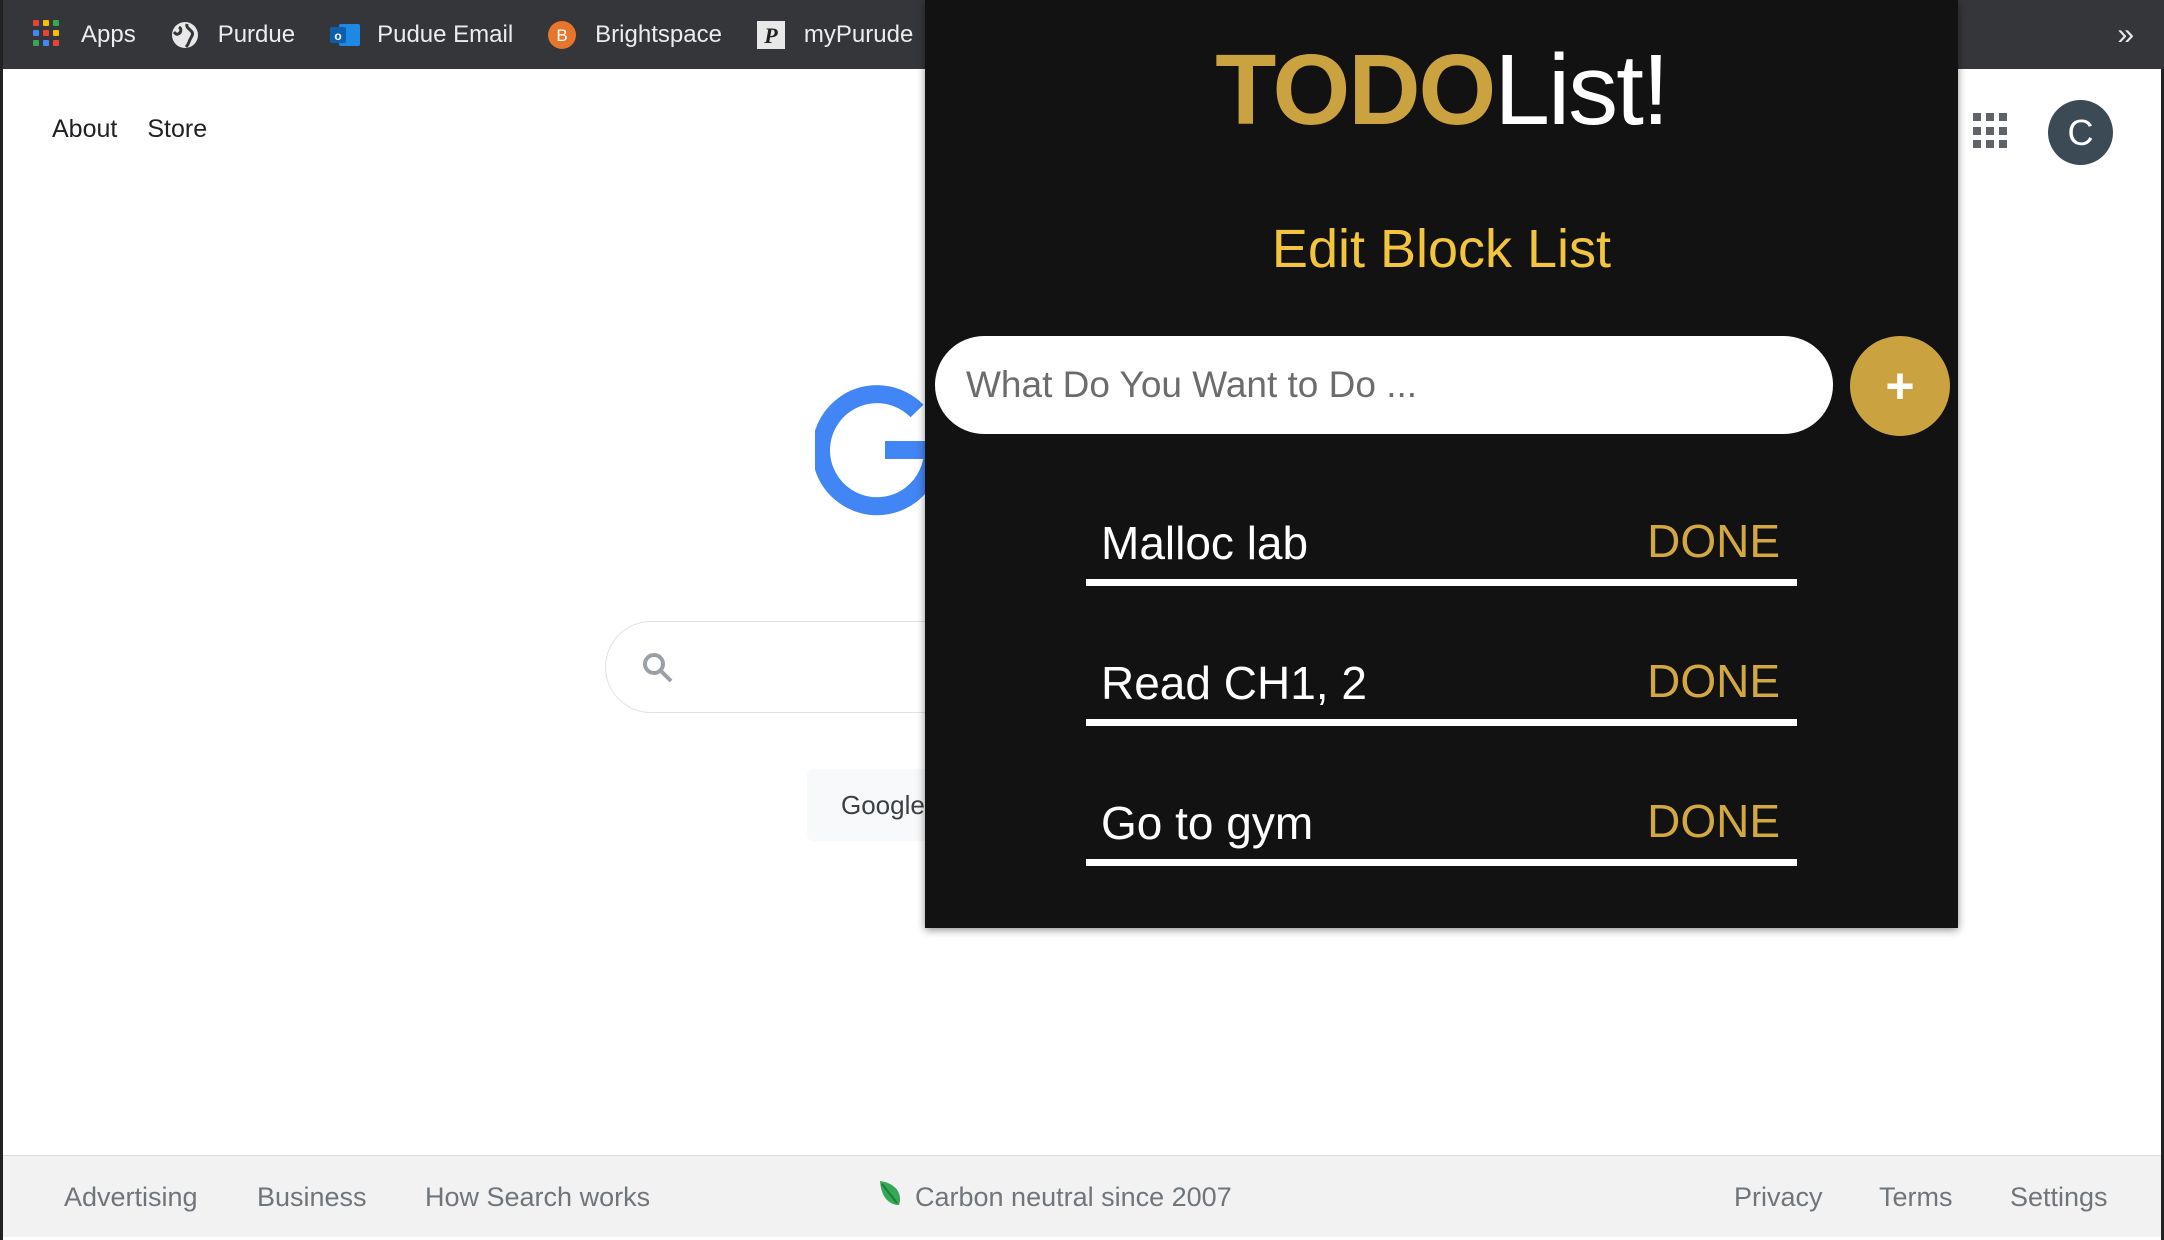 This screenshot has width=2164, height=1240. Describe the element at coordinates (144, 129) in the screenshot. I see `top-links: About Store` at that location.